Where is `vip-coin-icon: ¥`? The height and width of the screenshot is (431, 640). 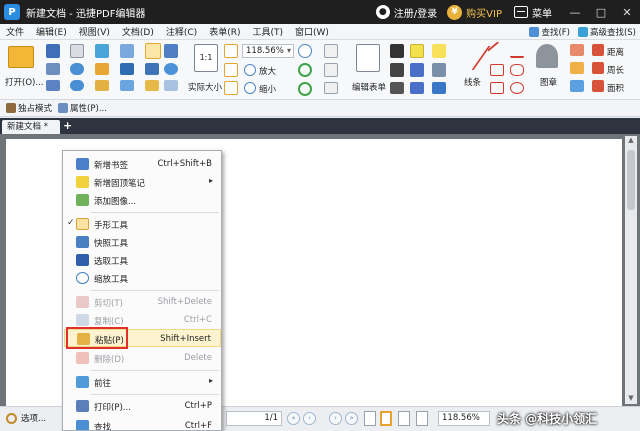 vip-coin-icon: ¥ is located at coordinates (455, 12).